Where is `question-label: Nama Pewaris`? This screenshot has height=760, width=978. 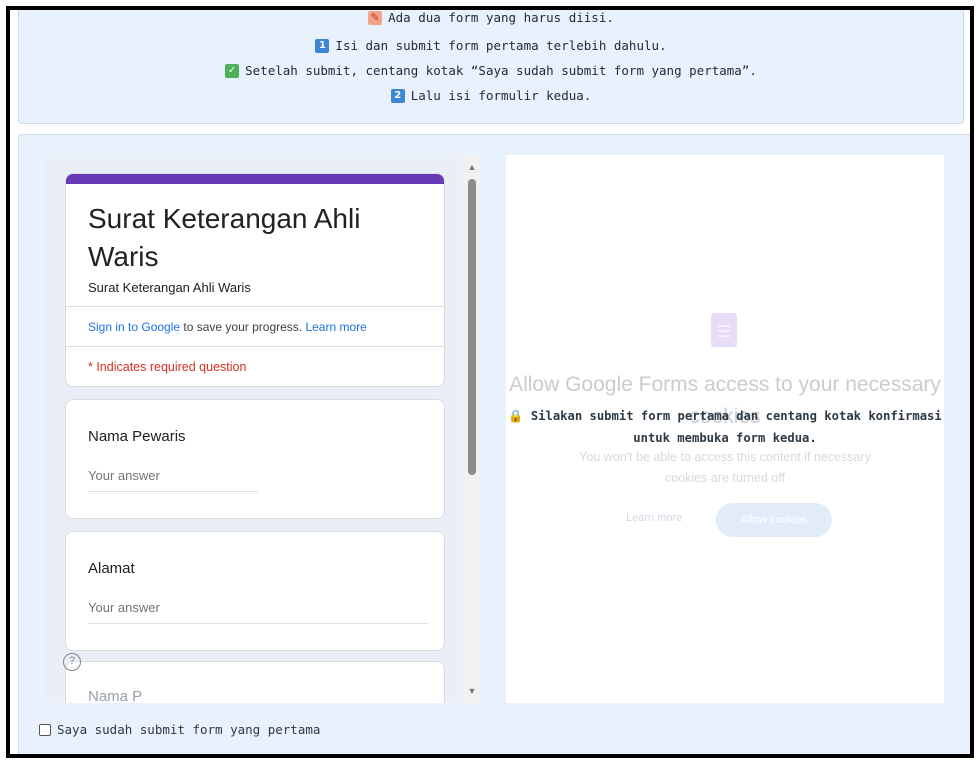
question-label: Nama Pewaris is located at coordinates (137, 436).